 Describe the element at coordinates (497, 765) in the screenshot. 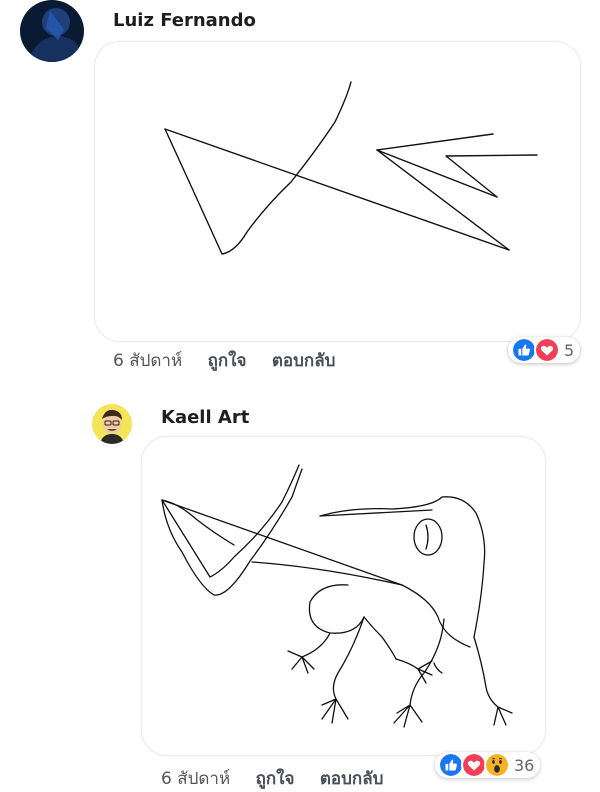

I see `wow-icon` at that location.